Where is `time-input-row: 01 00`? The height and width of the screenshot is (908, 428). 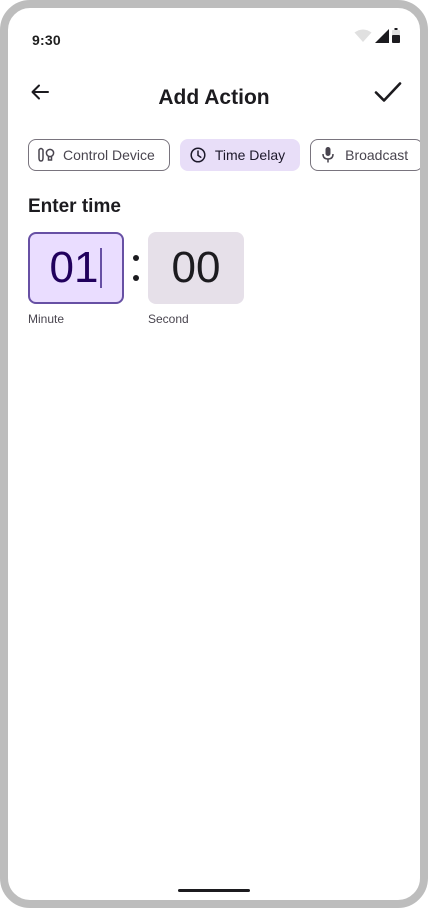
time-input-row: 01 00 is located at coordinates (136, 268).